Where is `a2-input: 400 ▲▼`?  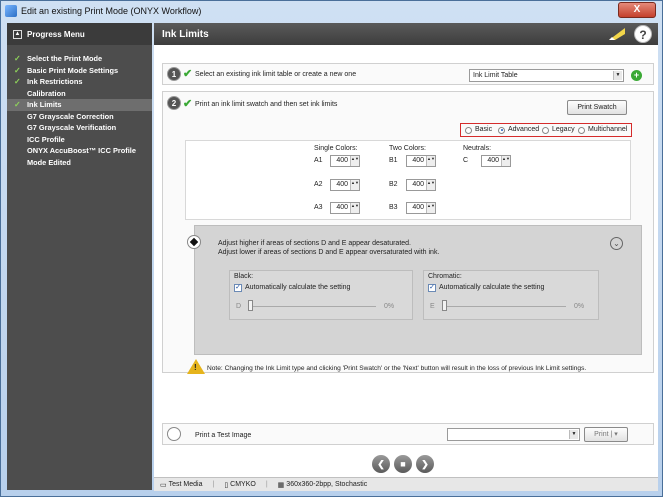
a2-input: 400 ▲▼ is located at coordinates (345, 185).